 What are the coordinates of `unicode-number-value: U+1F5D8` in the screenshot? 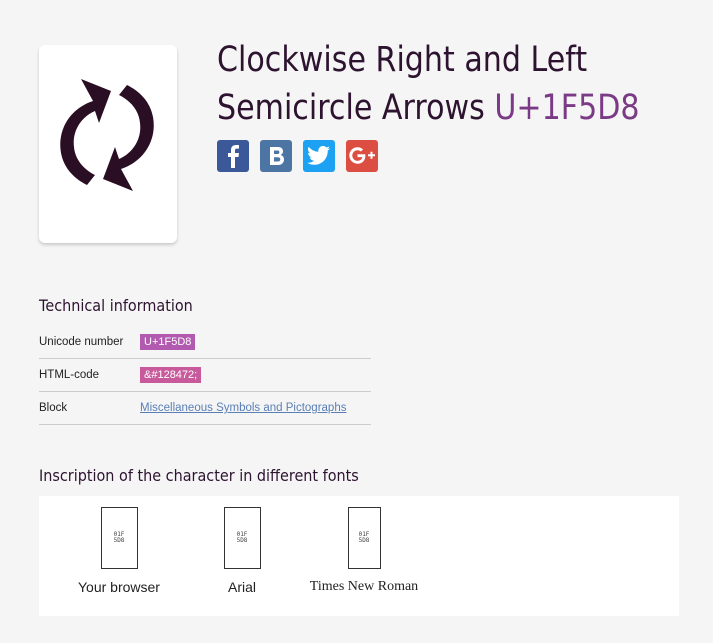 It's located at (168, 342).